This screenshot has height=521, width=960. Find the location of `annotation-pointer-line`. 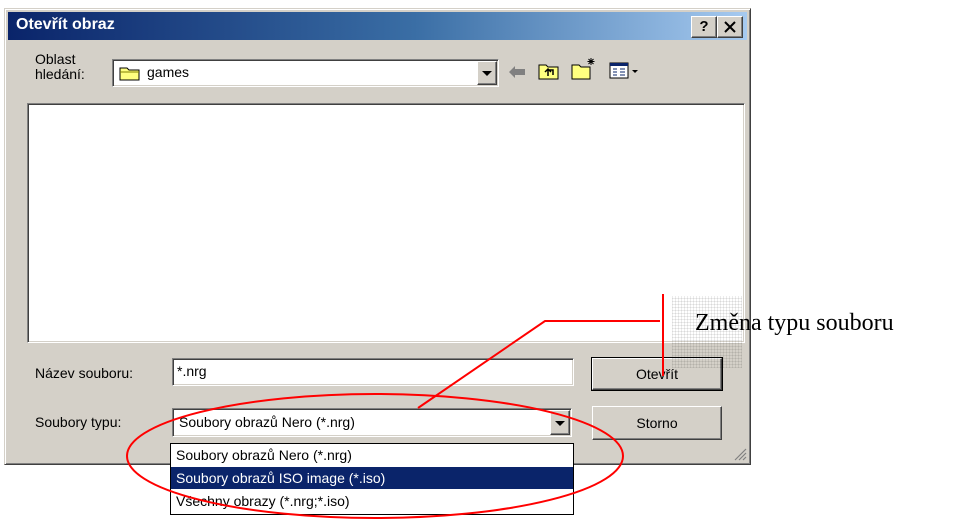

annotation-pointer-line is located at coordinates (538, 364).